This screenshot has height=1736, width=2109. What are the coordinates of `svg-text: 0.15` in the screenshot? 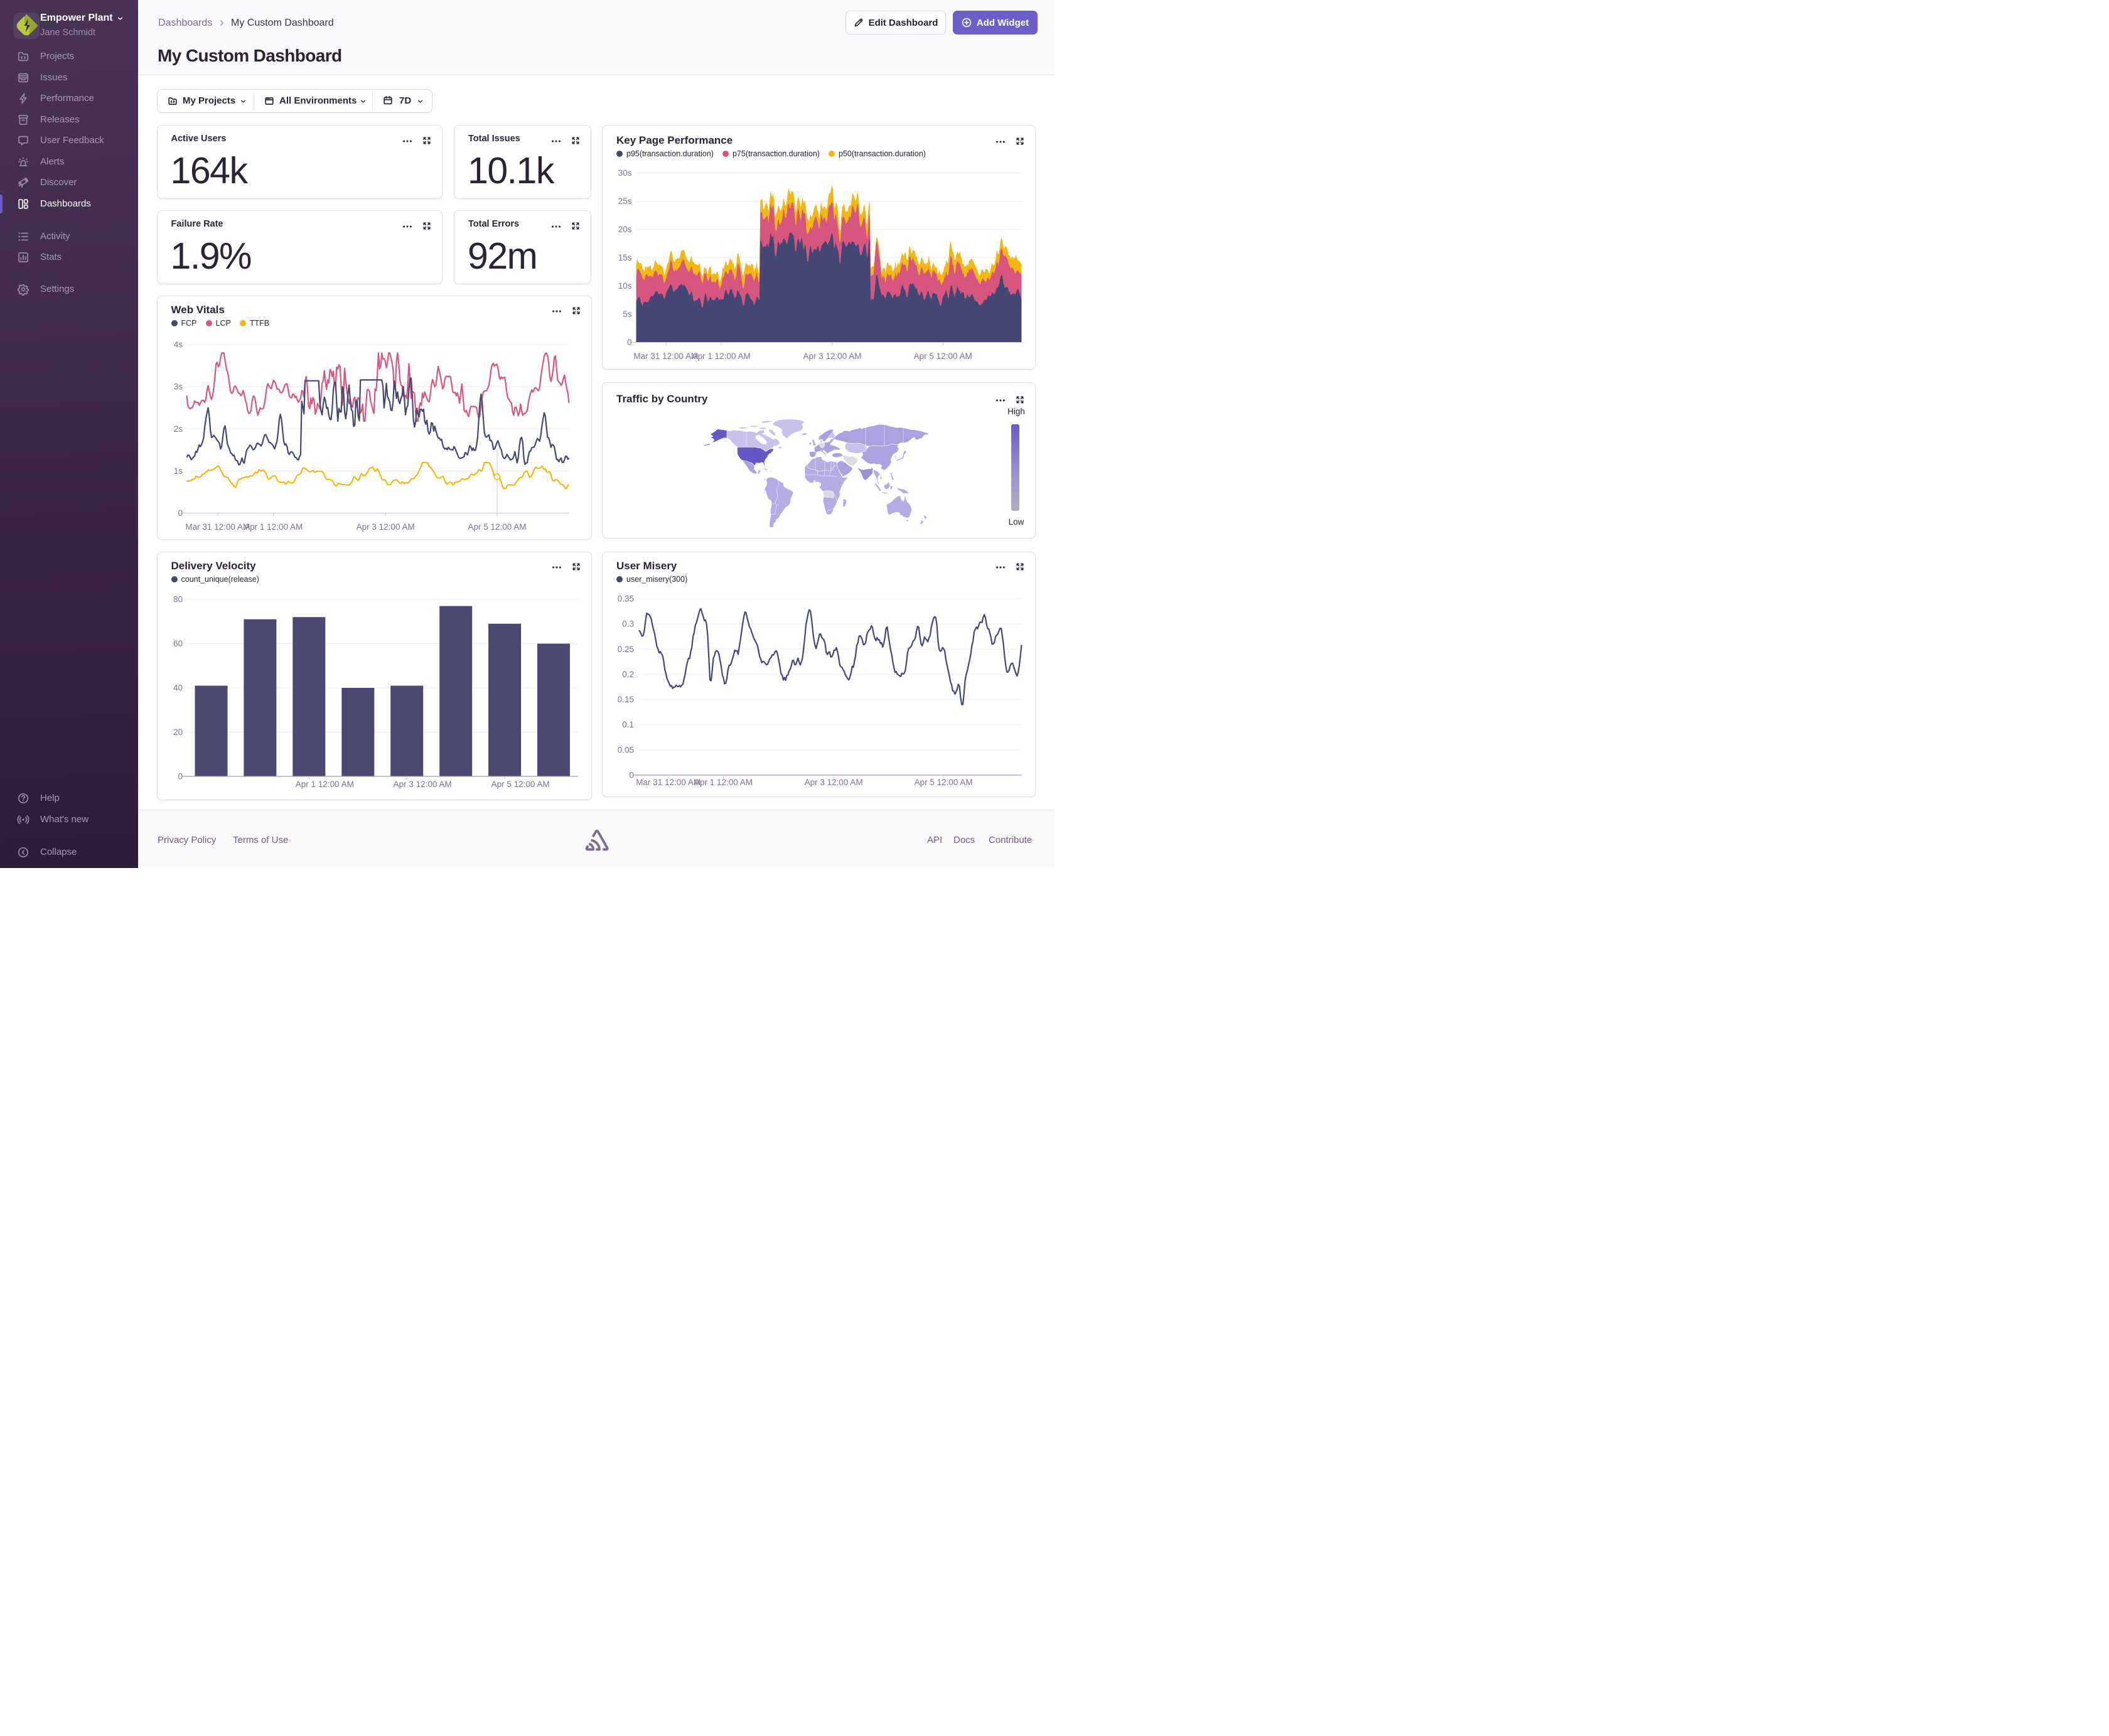 It's located at (626, 699).